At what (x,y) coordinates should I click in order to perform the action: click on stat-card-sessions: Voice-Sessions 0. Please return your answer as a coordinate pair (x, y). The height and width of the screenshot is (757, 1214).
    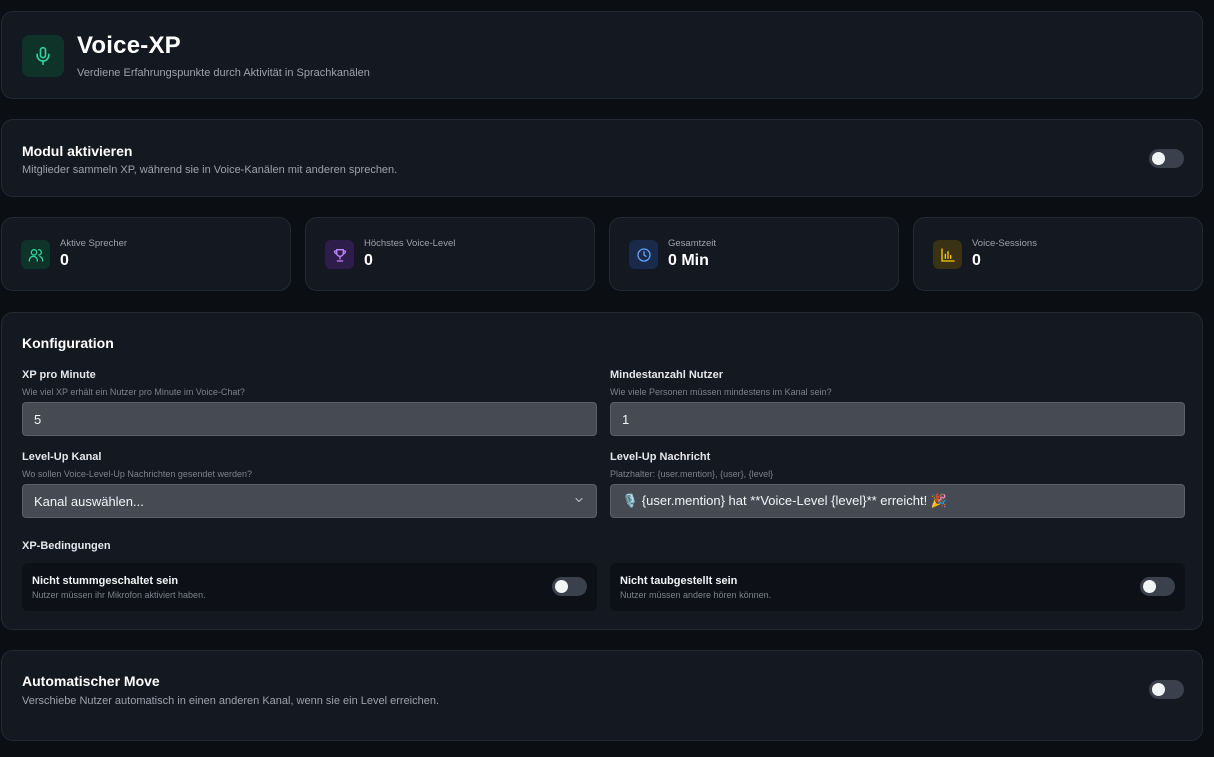
    Looking at the image, I should click on (1058, 254).